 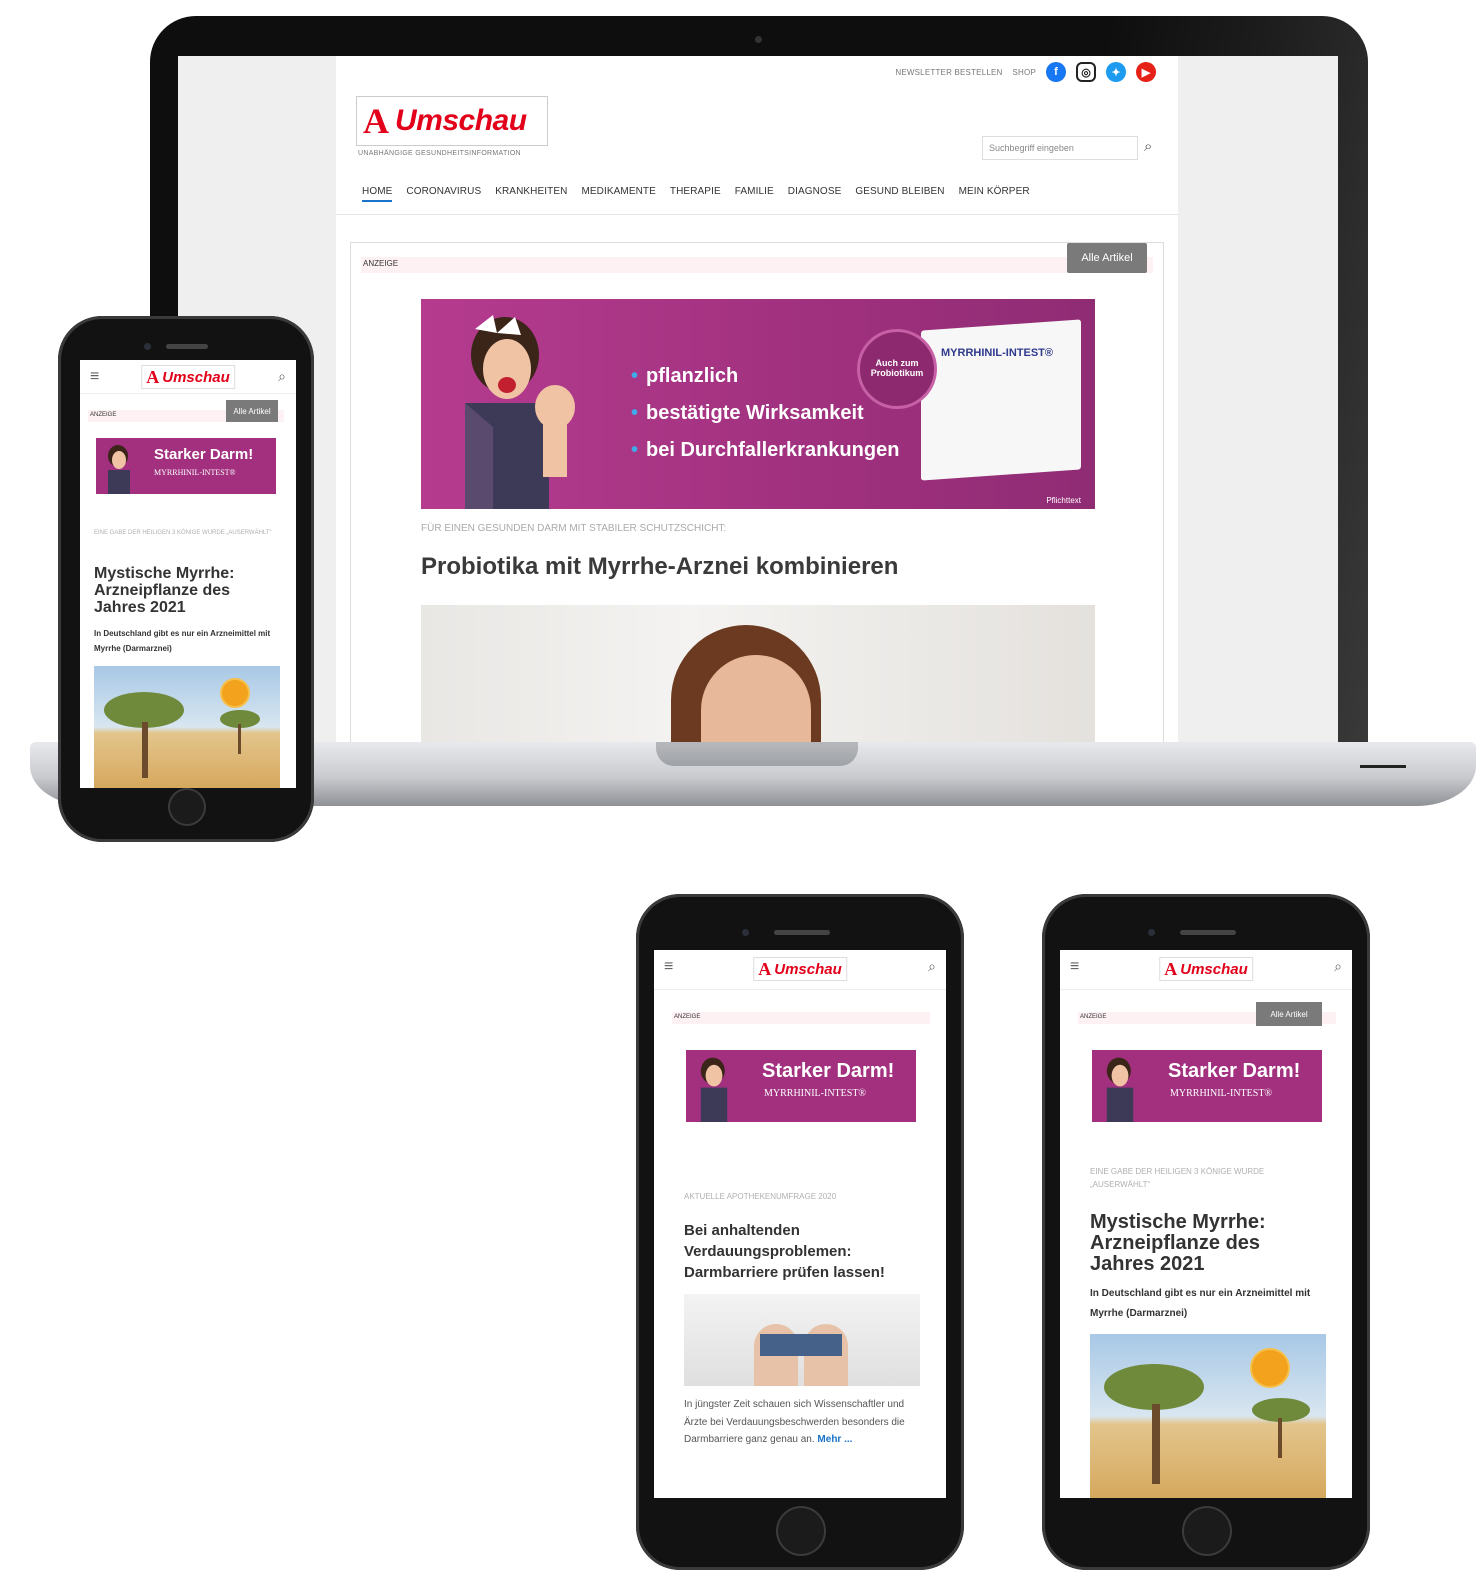 What do you see at coordinates (461, 120) in the screenshot?
I see `logo-text: Umschau` at bounding box center [461, 120].